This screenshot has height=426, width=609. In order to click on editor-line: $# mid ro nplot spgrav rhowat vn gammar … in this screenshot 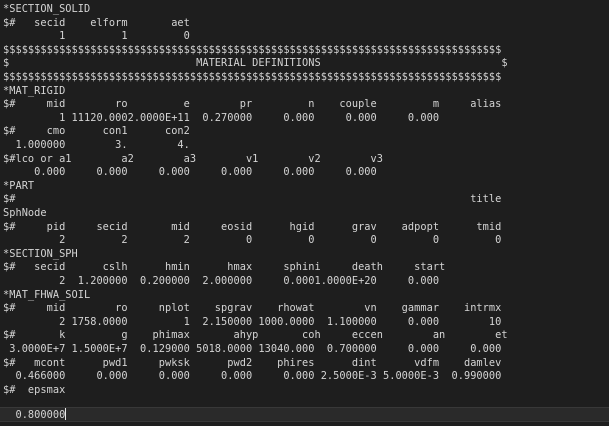, I will do `click(252, 308)`.